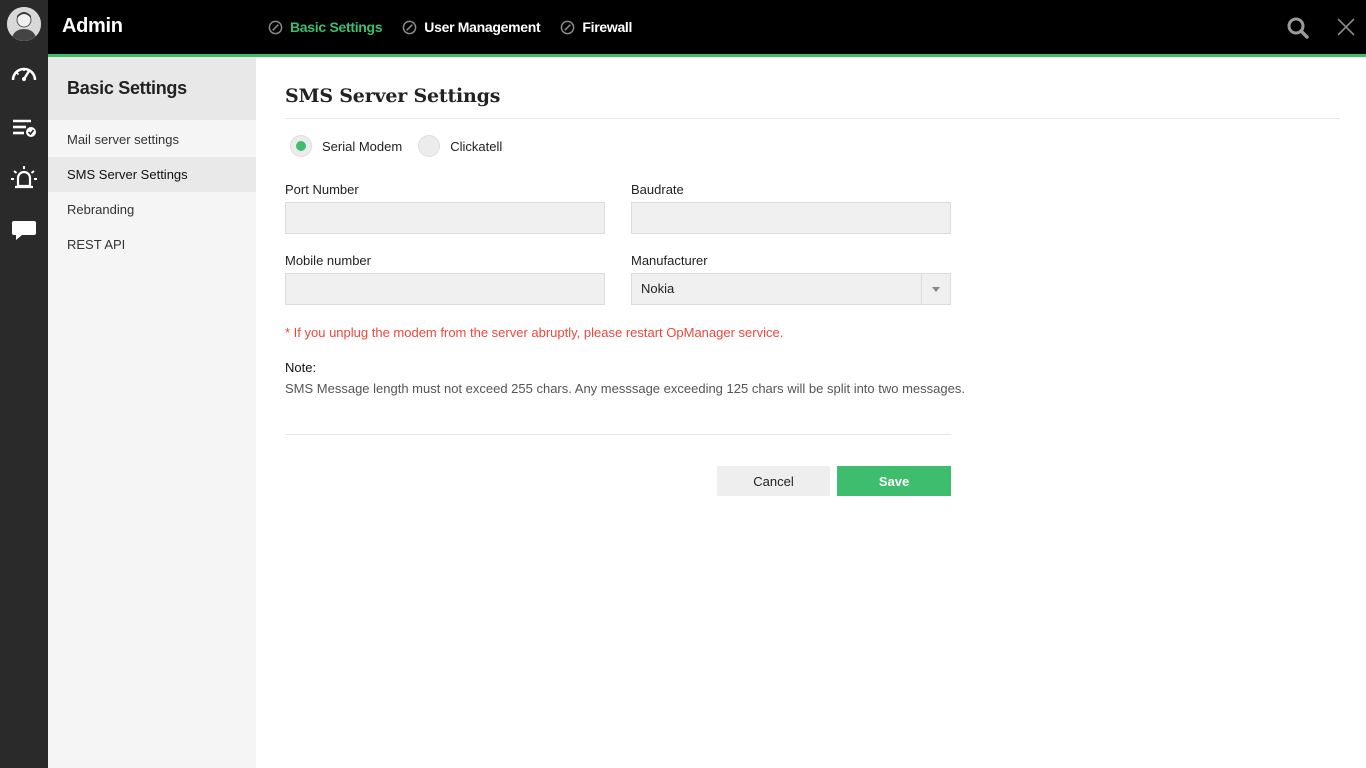  What do you see at coordinates (152, 244) in the screenshot?
I see `sidebar-item-rest-api: REST API` at bounding box center [152, 244].